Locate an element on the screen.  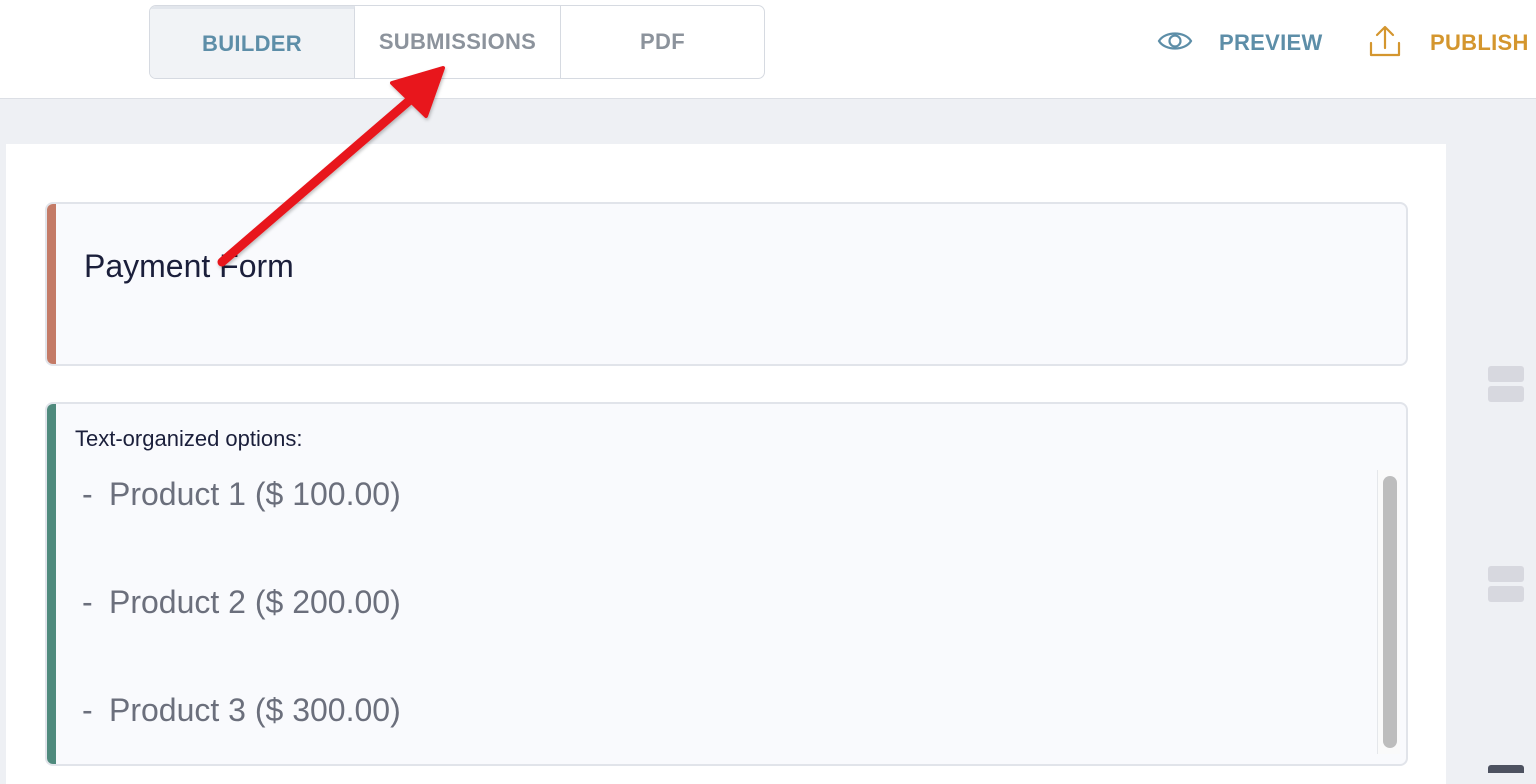
scrollbar-thumb is located at coordinates (1390, 612).